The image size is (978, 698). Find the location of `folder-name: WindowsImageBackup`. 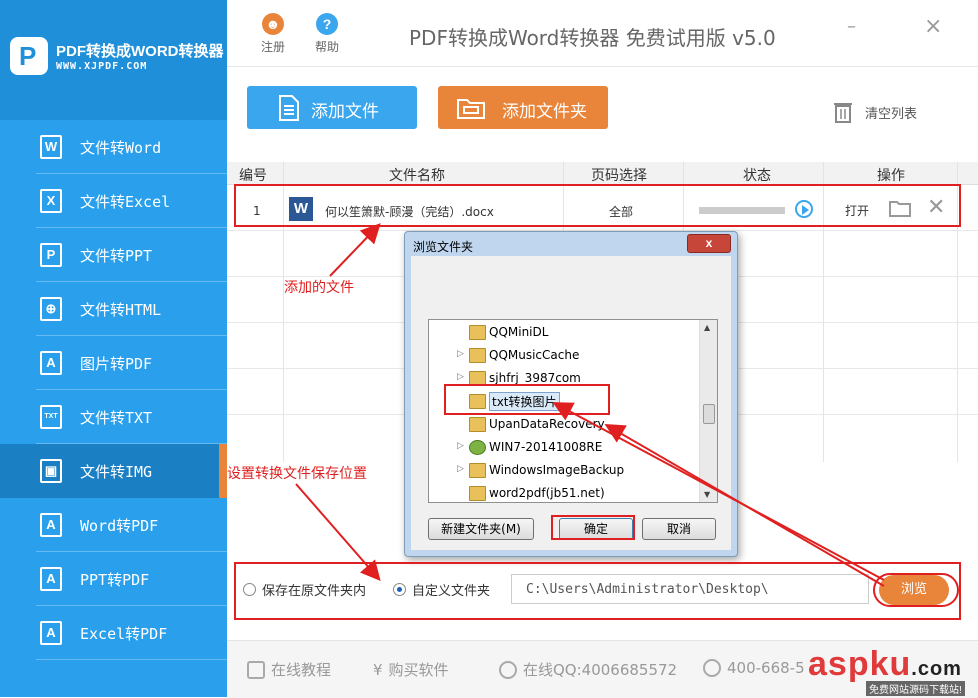

folder-name: WindowsImageBackup is located at coordinates (557, 470).